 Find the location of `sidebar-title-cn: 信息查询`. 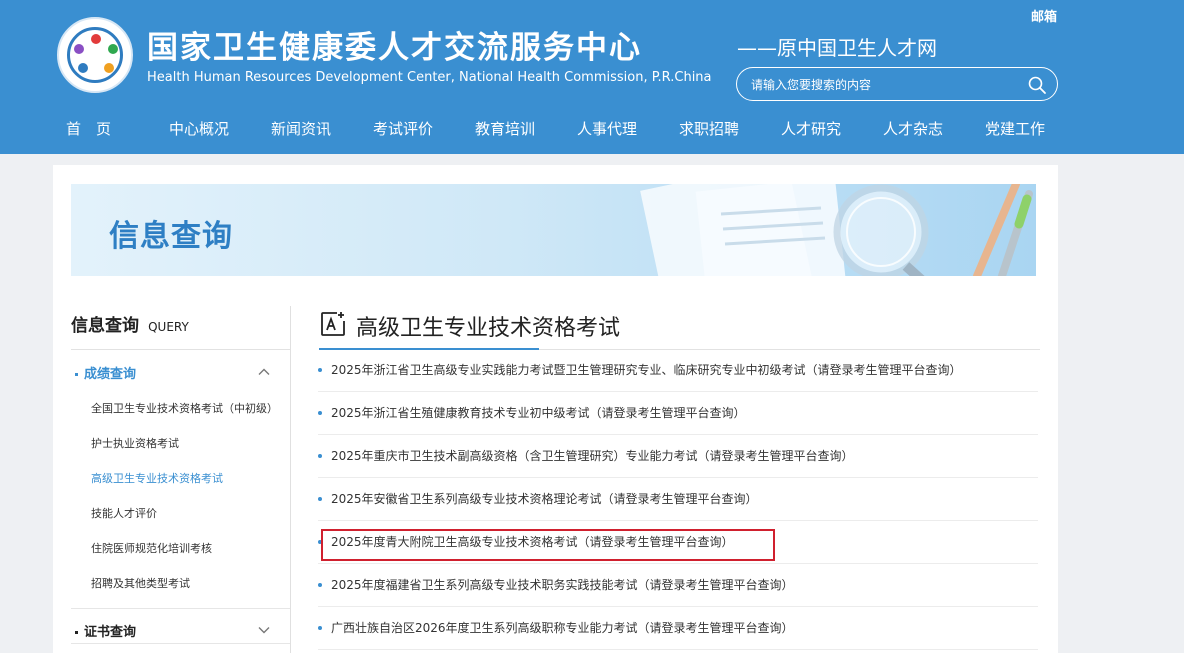

sidebar-title-cn: 信息查询 is located at coordinates (105, 326).